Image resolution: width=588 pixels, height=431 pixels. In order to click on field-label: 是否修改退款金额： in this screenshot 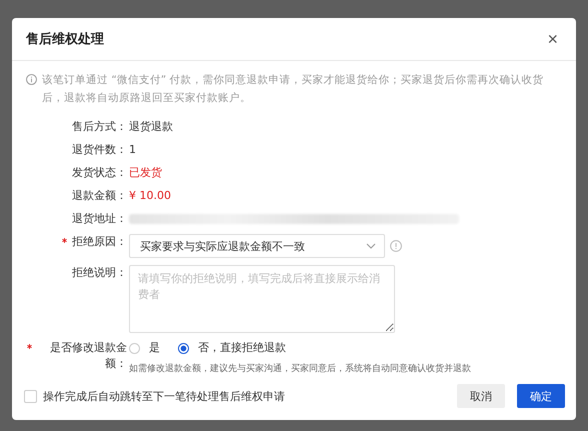, I will do `click(88, 356)`.